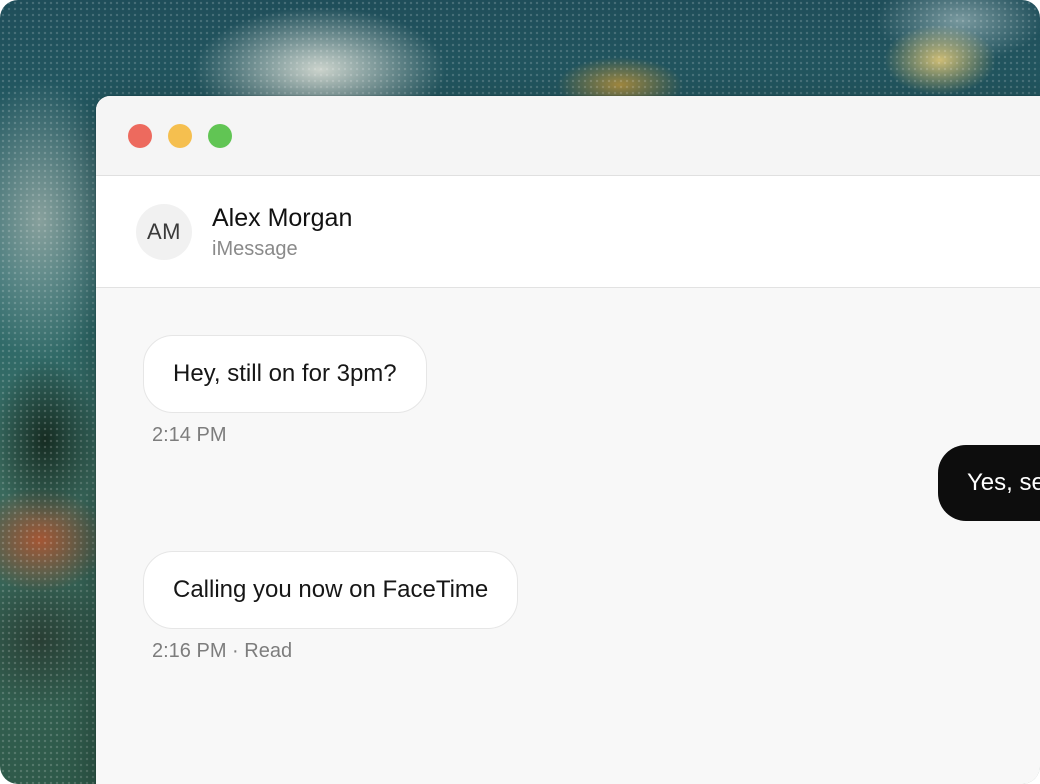  I want to click on conversation-header: AM Alex Morgan iMessage, so click(568, 232).